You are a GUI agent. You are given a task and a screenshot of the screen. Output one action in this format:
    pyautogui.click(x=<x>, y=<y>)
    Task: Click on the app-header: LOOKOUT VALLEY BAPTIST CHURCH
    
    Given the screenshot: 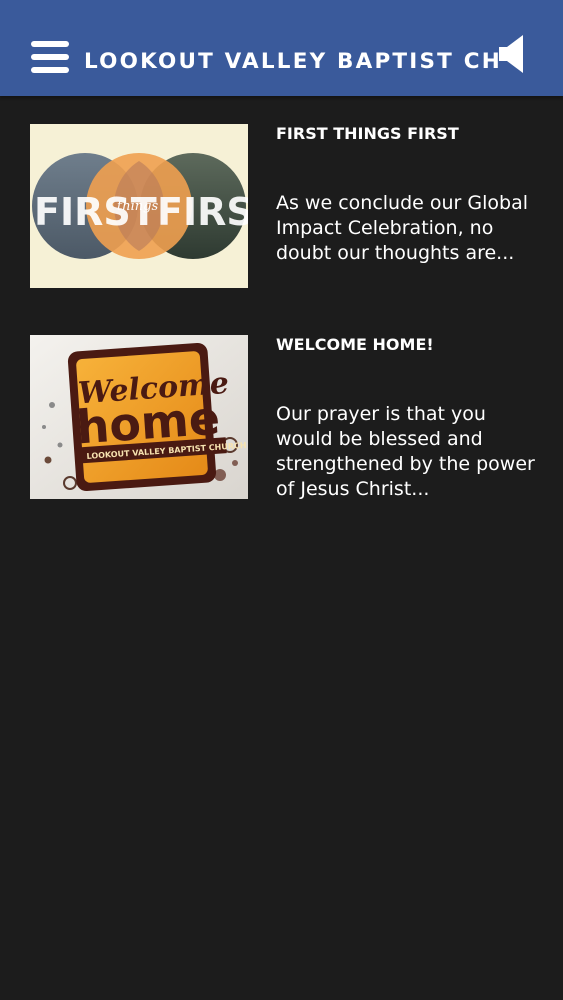 What is the action you would take?
    pyautogui.click(x=281, y=48)
    